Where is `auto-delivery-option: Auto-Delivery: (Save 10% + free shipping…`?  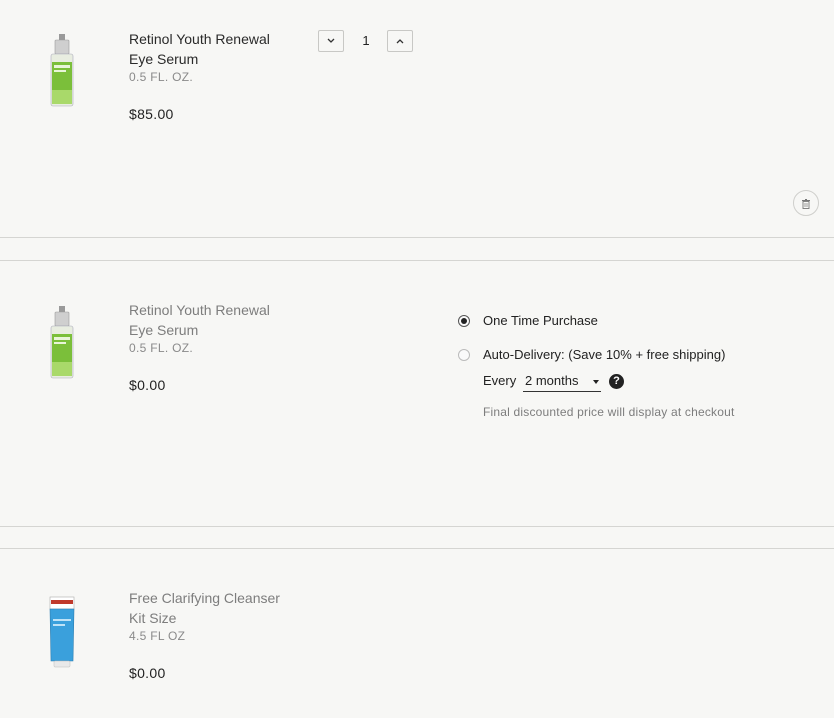 auto-delivery-option: Auto-Delivery: (Save 10% + free shipping… is located at coordinates (638, 358).